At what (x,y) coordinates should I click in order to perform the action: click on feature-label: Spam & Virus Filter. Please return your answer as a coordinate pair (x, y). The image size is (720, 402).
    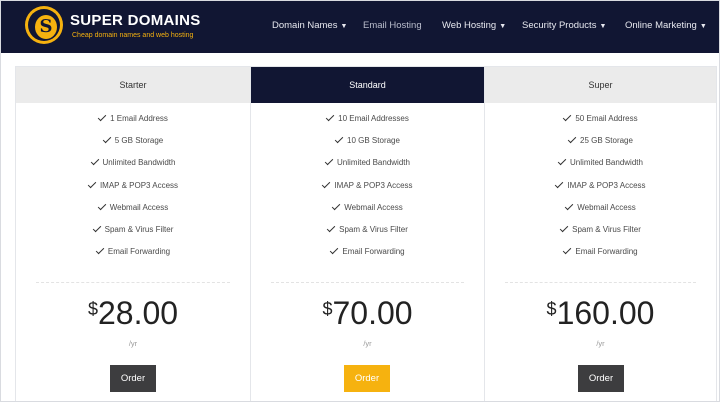
    Looking at the image, I should click on (606, 229).